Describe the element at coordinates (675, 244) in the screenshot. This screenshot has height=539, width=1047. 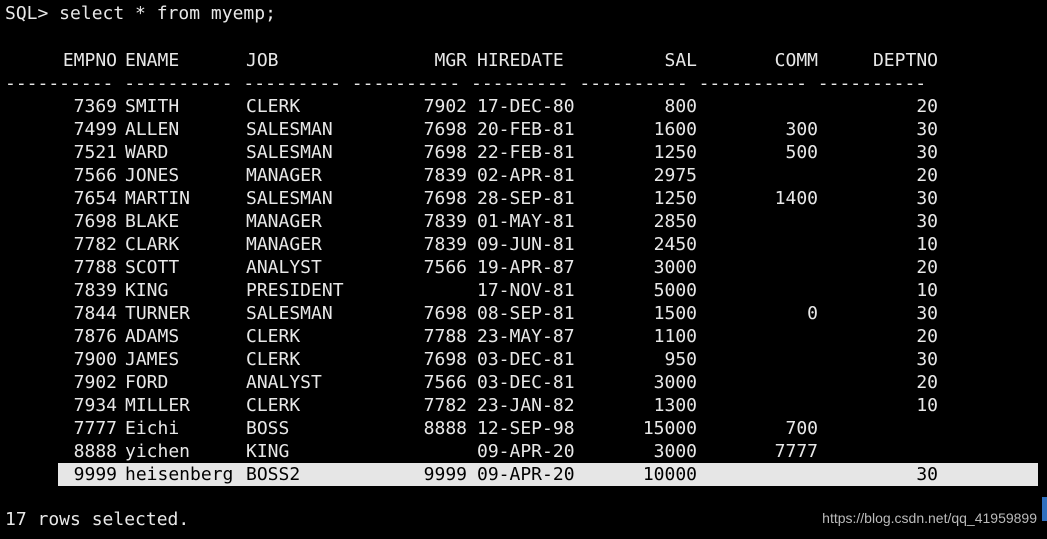
I see `cell-sal: 2450` at that location.